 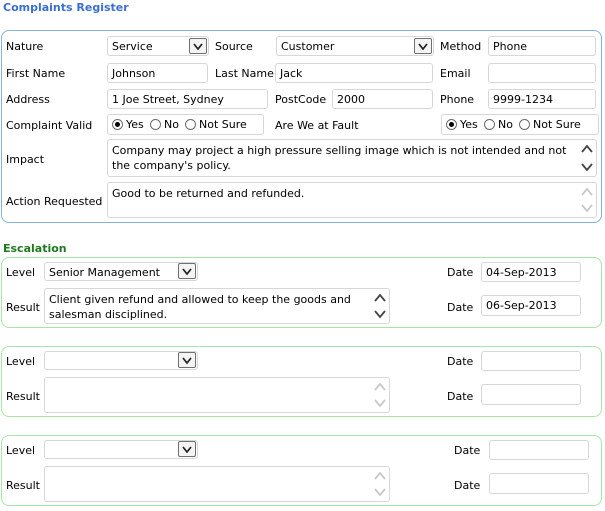 I want to click on complaints-title: Complaints Register, so click(x=66, y=7).